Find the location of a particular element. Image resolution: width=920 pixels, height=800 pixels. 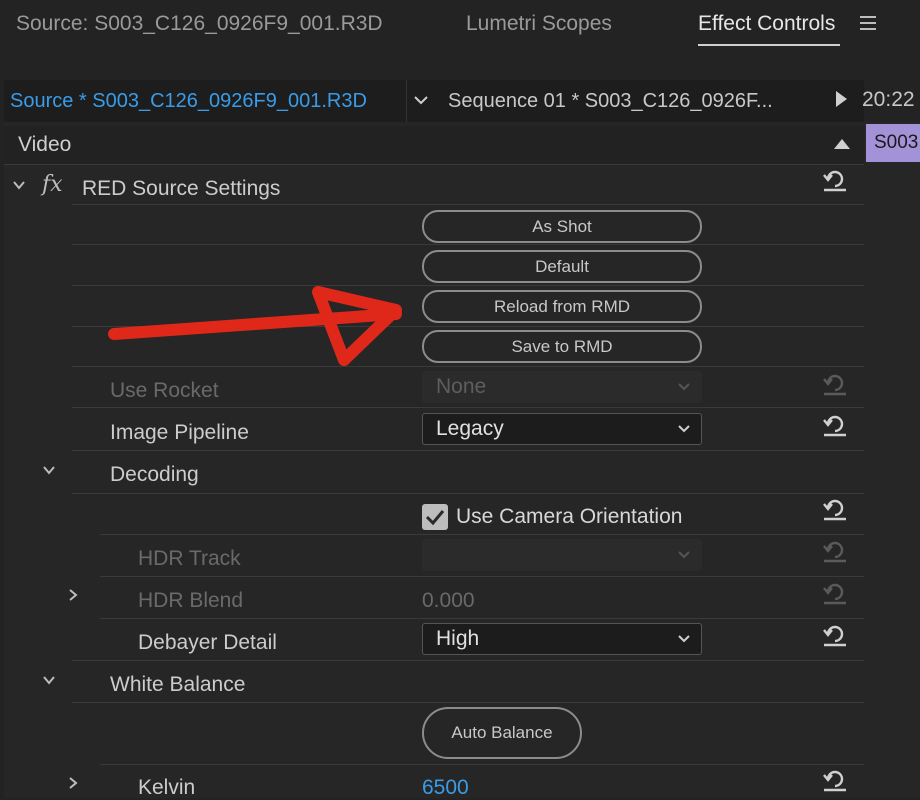

video-section-header is located at coordinates (434, 145).